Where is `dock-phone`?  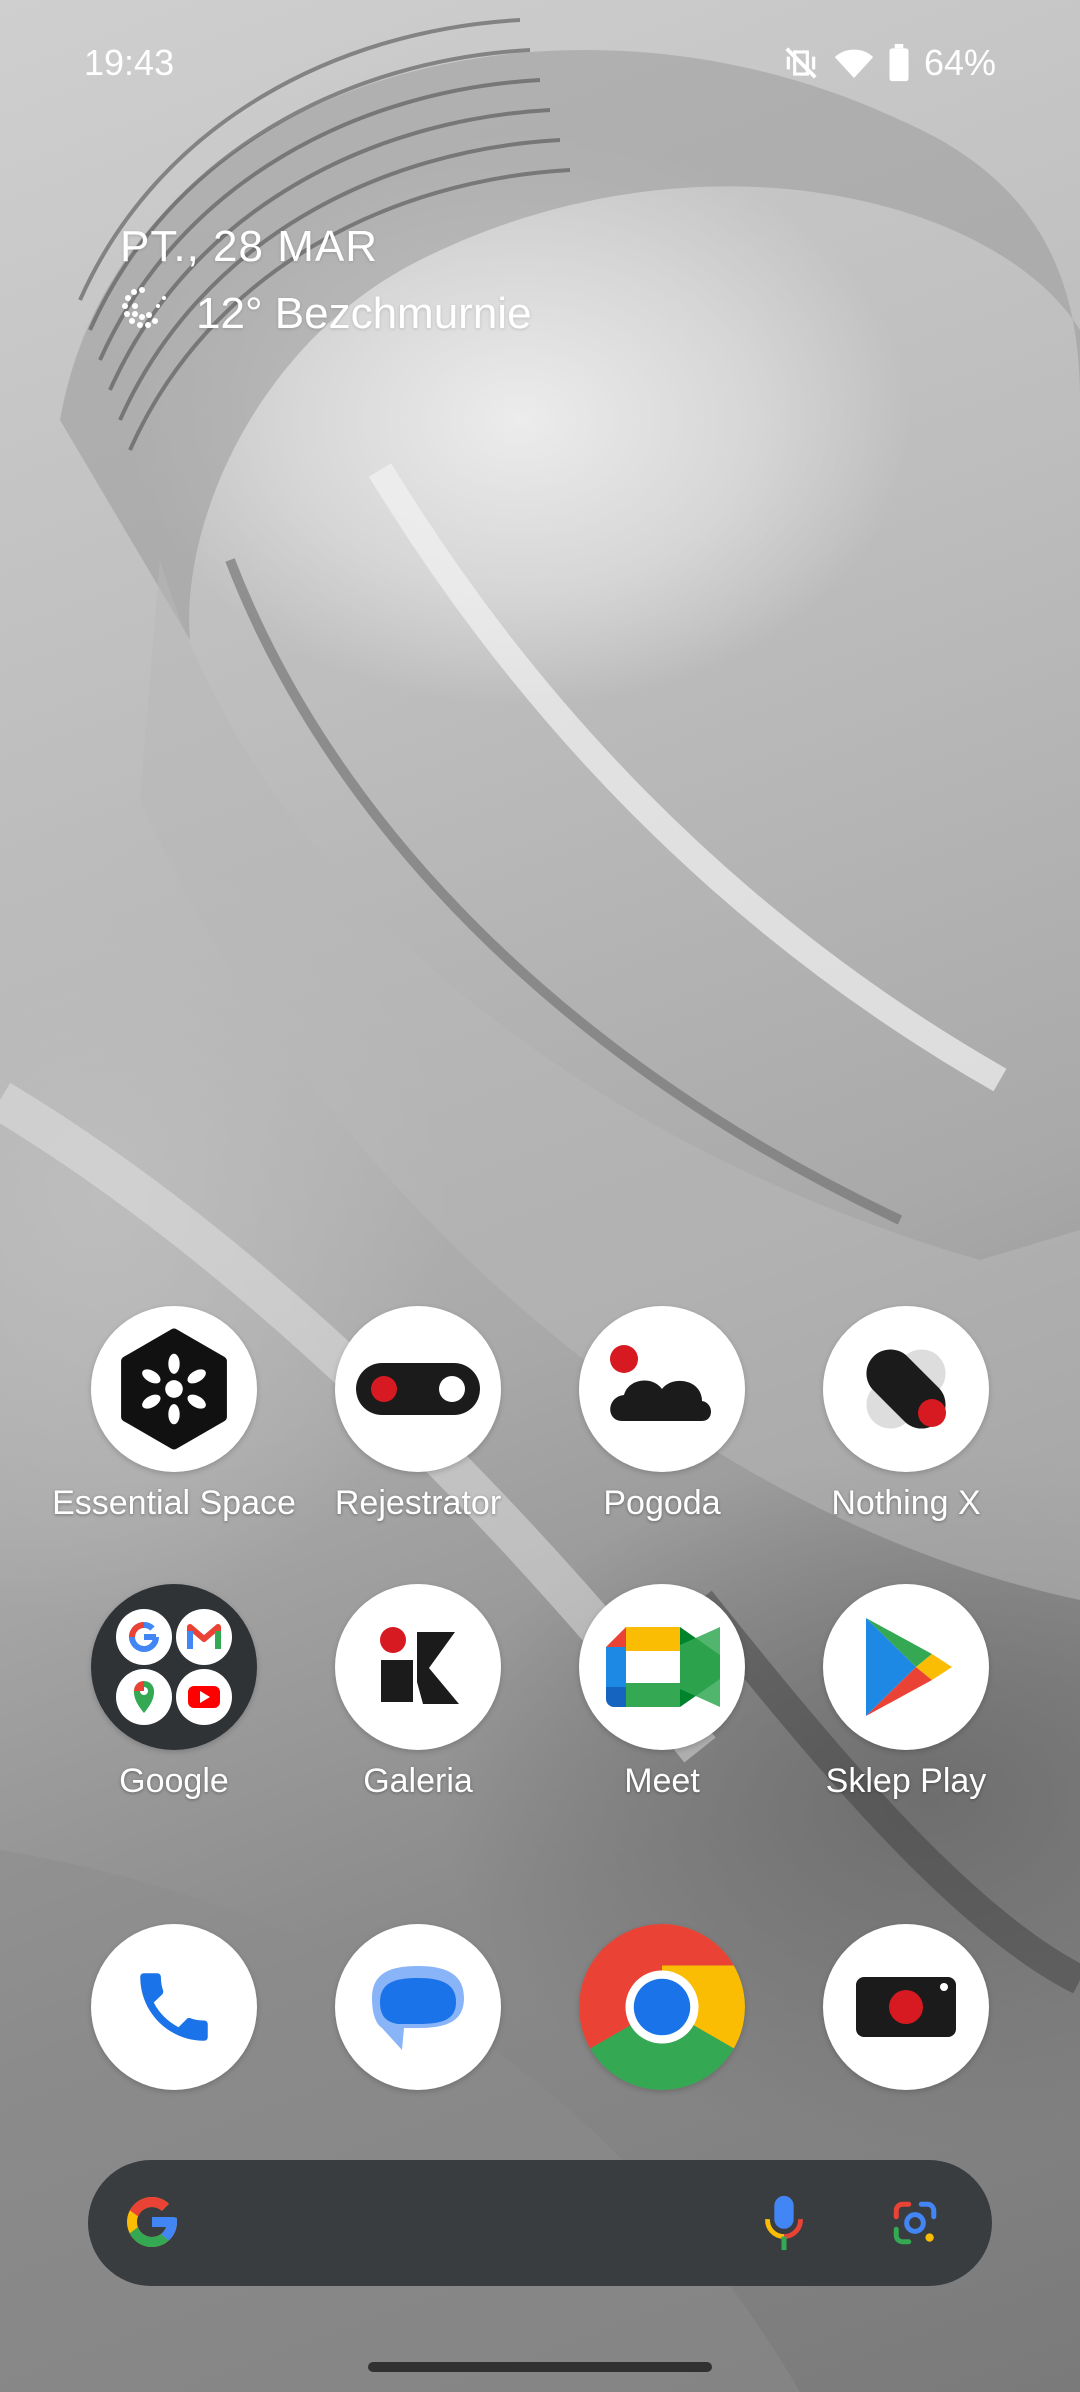 dock-phone is located at coordinates (174, 2007).